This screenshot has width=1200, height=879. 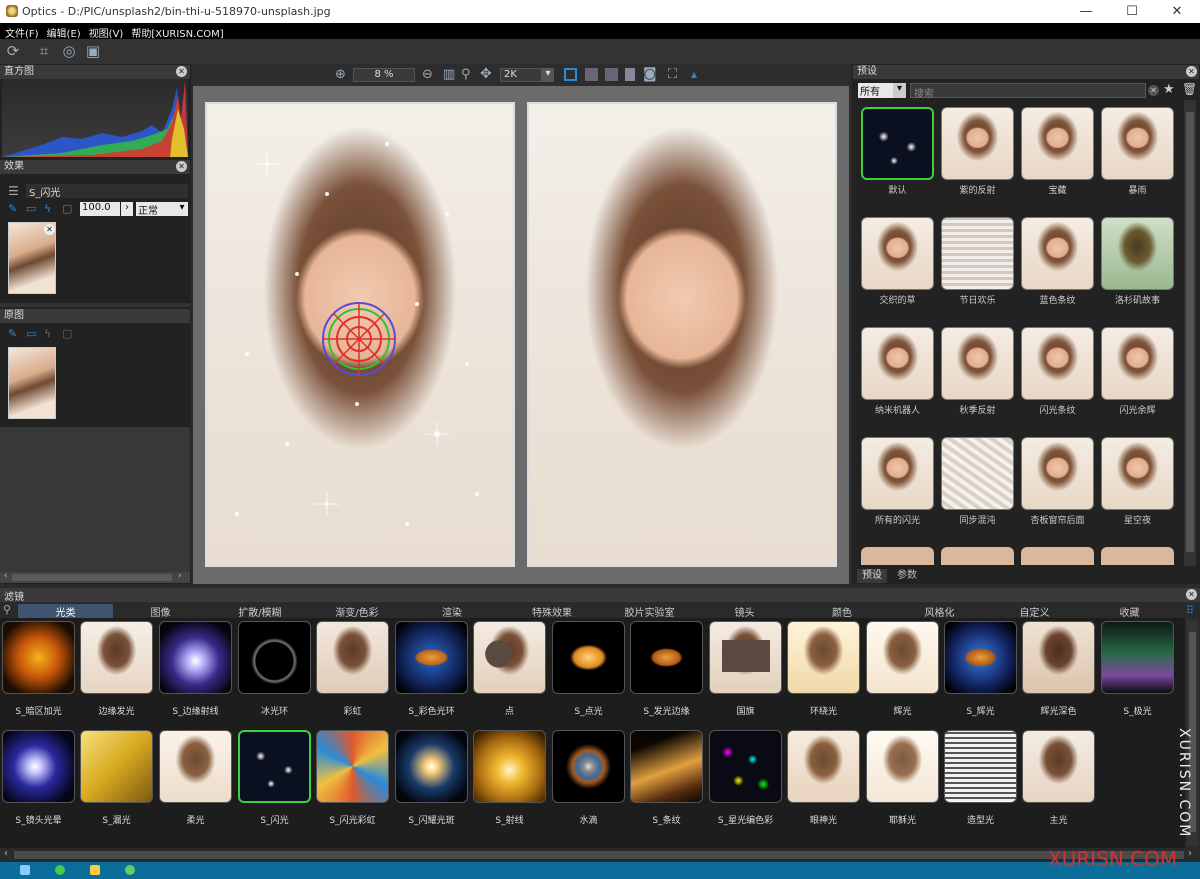 I want to click on preset-tile: 闪光余辉, so click(x=1137, y=373).